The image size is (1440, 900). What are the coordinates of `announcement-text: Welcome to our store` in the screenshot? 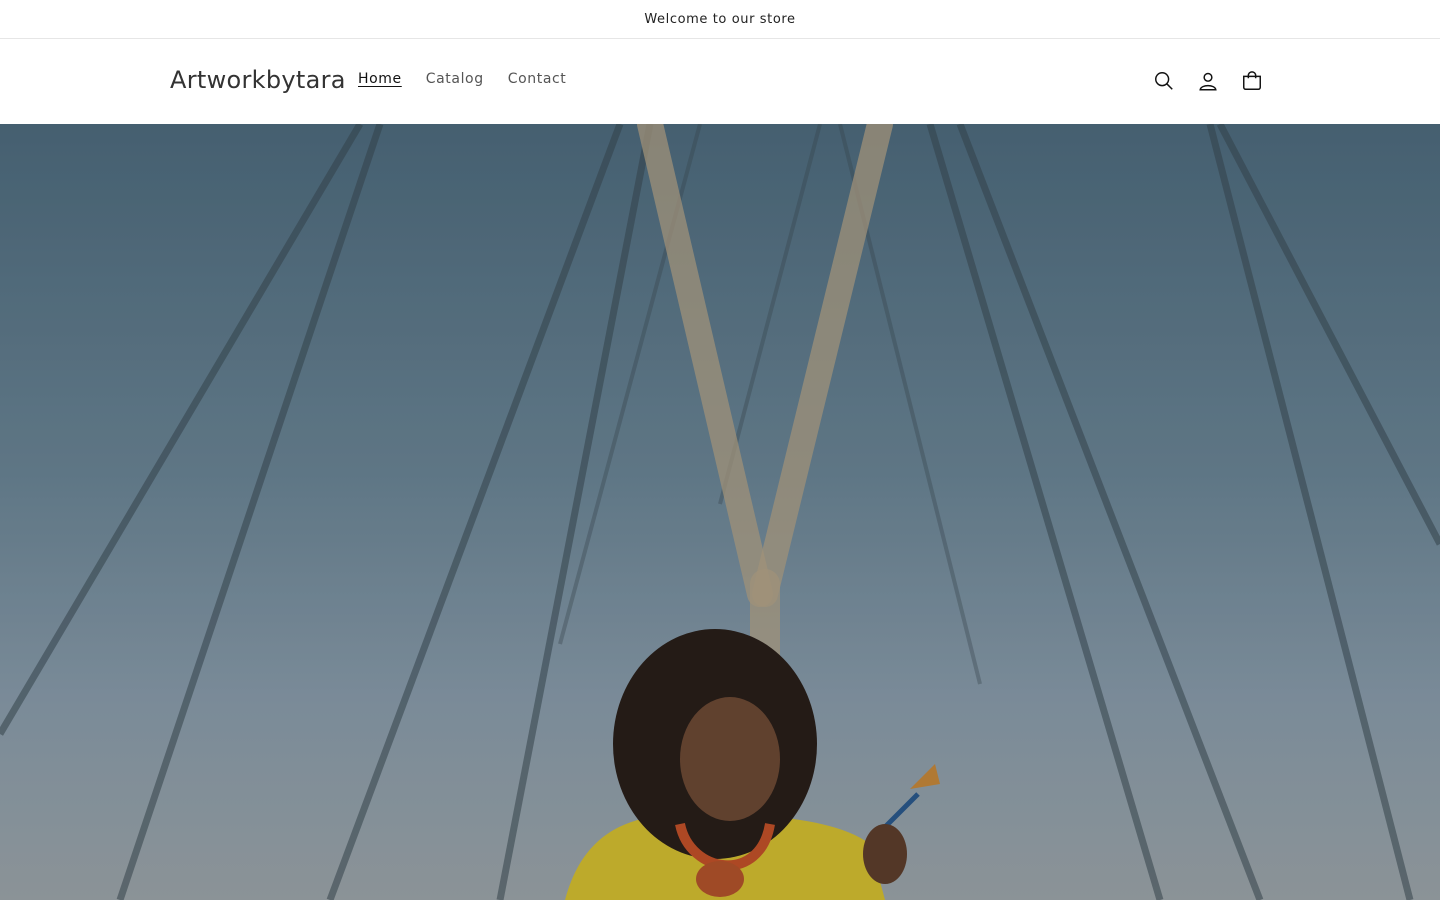 It's located at (720, 19).